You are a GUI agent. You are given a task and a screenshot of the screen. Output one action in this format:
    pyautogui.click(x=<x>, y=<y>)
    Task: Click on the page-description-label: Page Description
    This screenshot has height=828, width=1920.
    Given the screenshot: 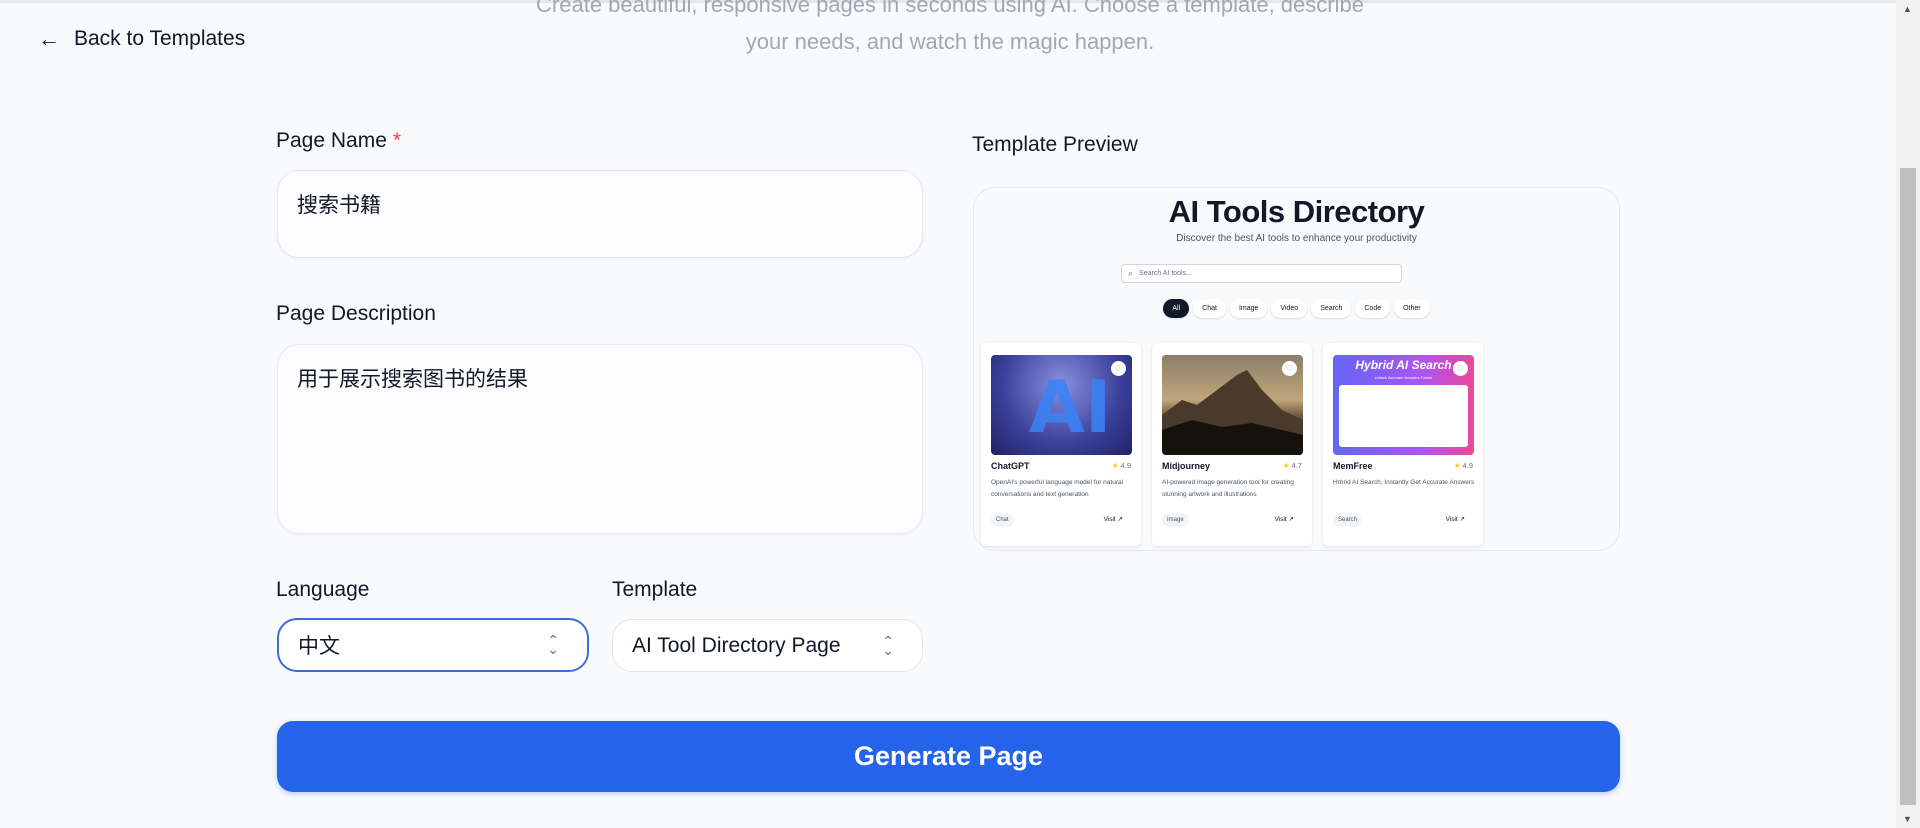 What is the action you would take?
    pyautogui.click(x=356, y=313)
    